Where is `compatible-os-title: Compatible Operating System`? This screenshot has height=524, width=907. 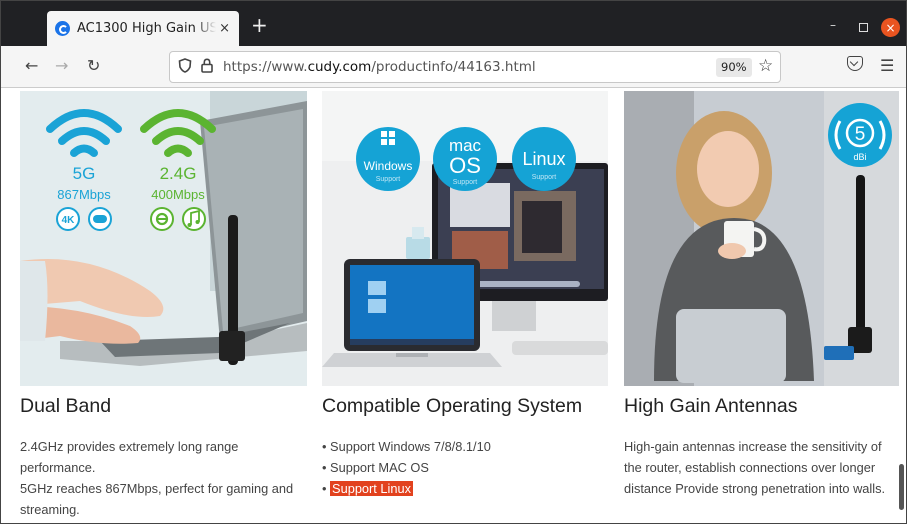 compatible-os-title: Compatible Operating System is located at coordinates (452, 406).